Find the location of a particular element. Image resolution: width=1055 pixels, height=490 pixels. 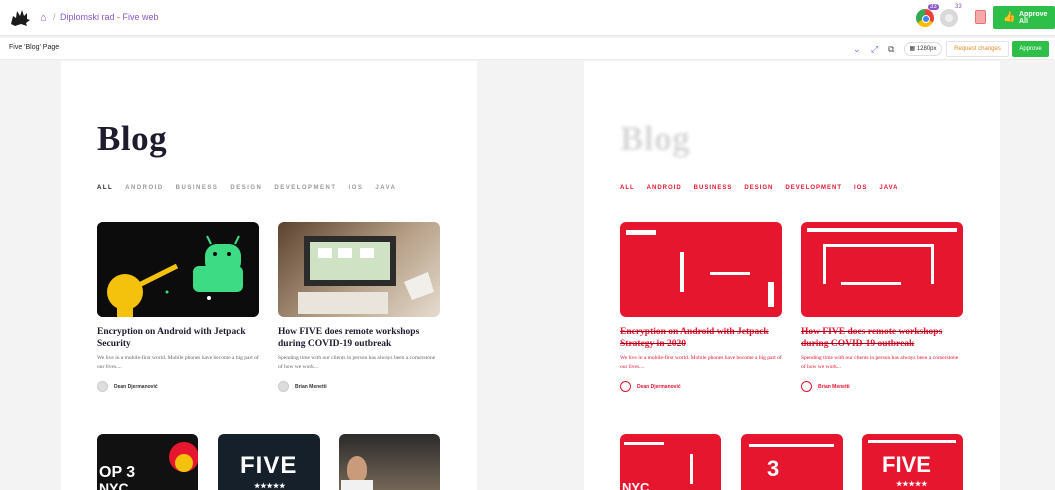

yellow-circle-shape is located at coordinates (184, 463).